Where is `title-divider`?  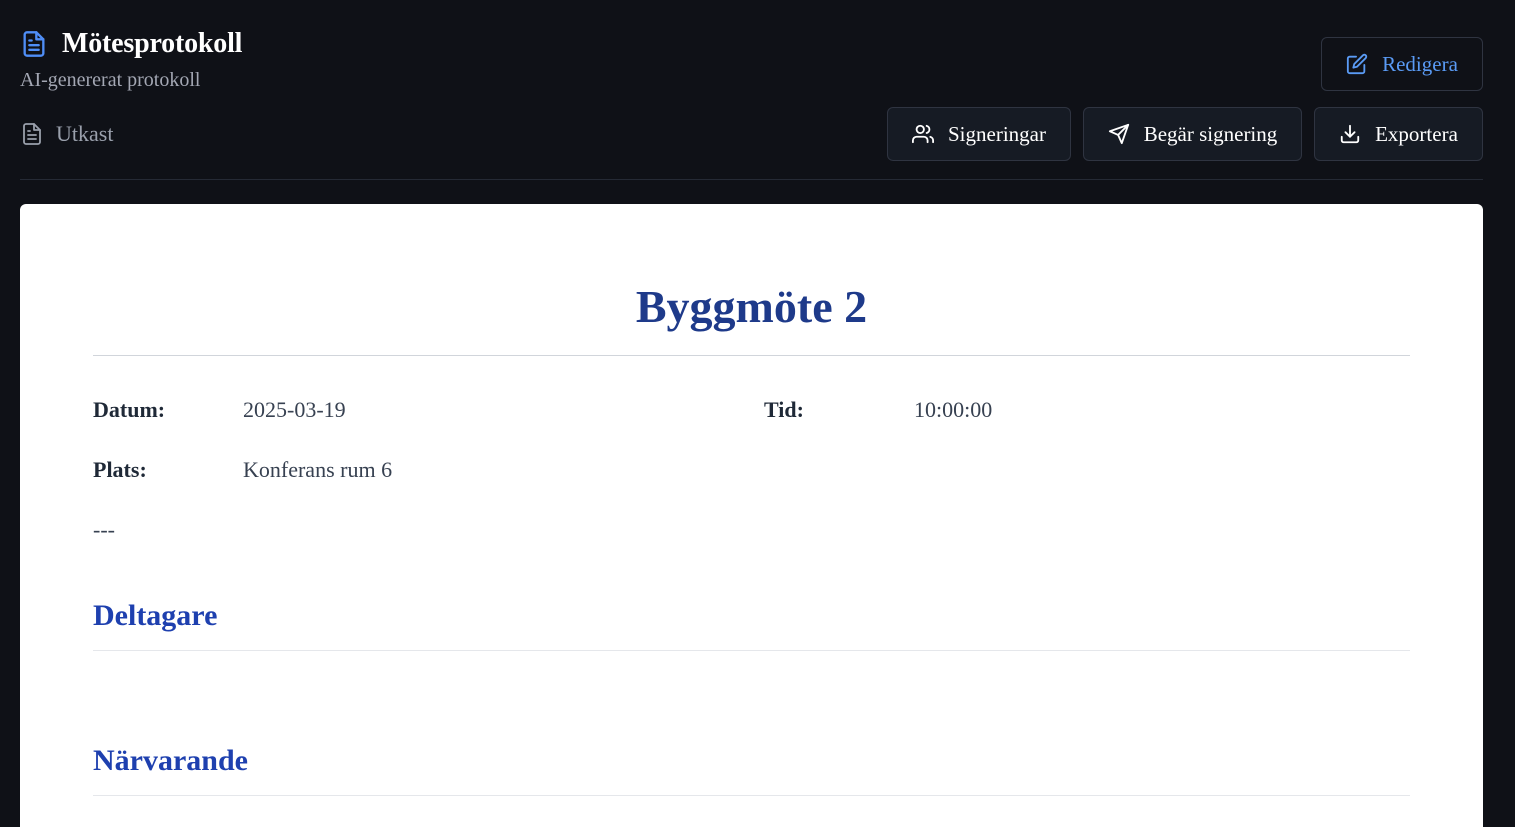 title-divider is located at coordinates (751, 355).